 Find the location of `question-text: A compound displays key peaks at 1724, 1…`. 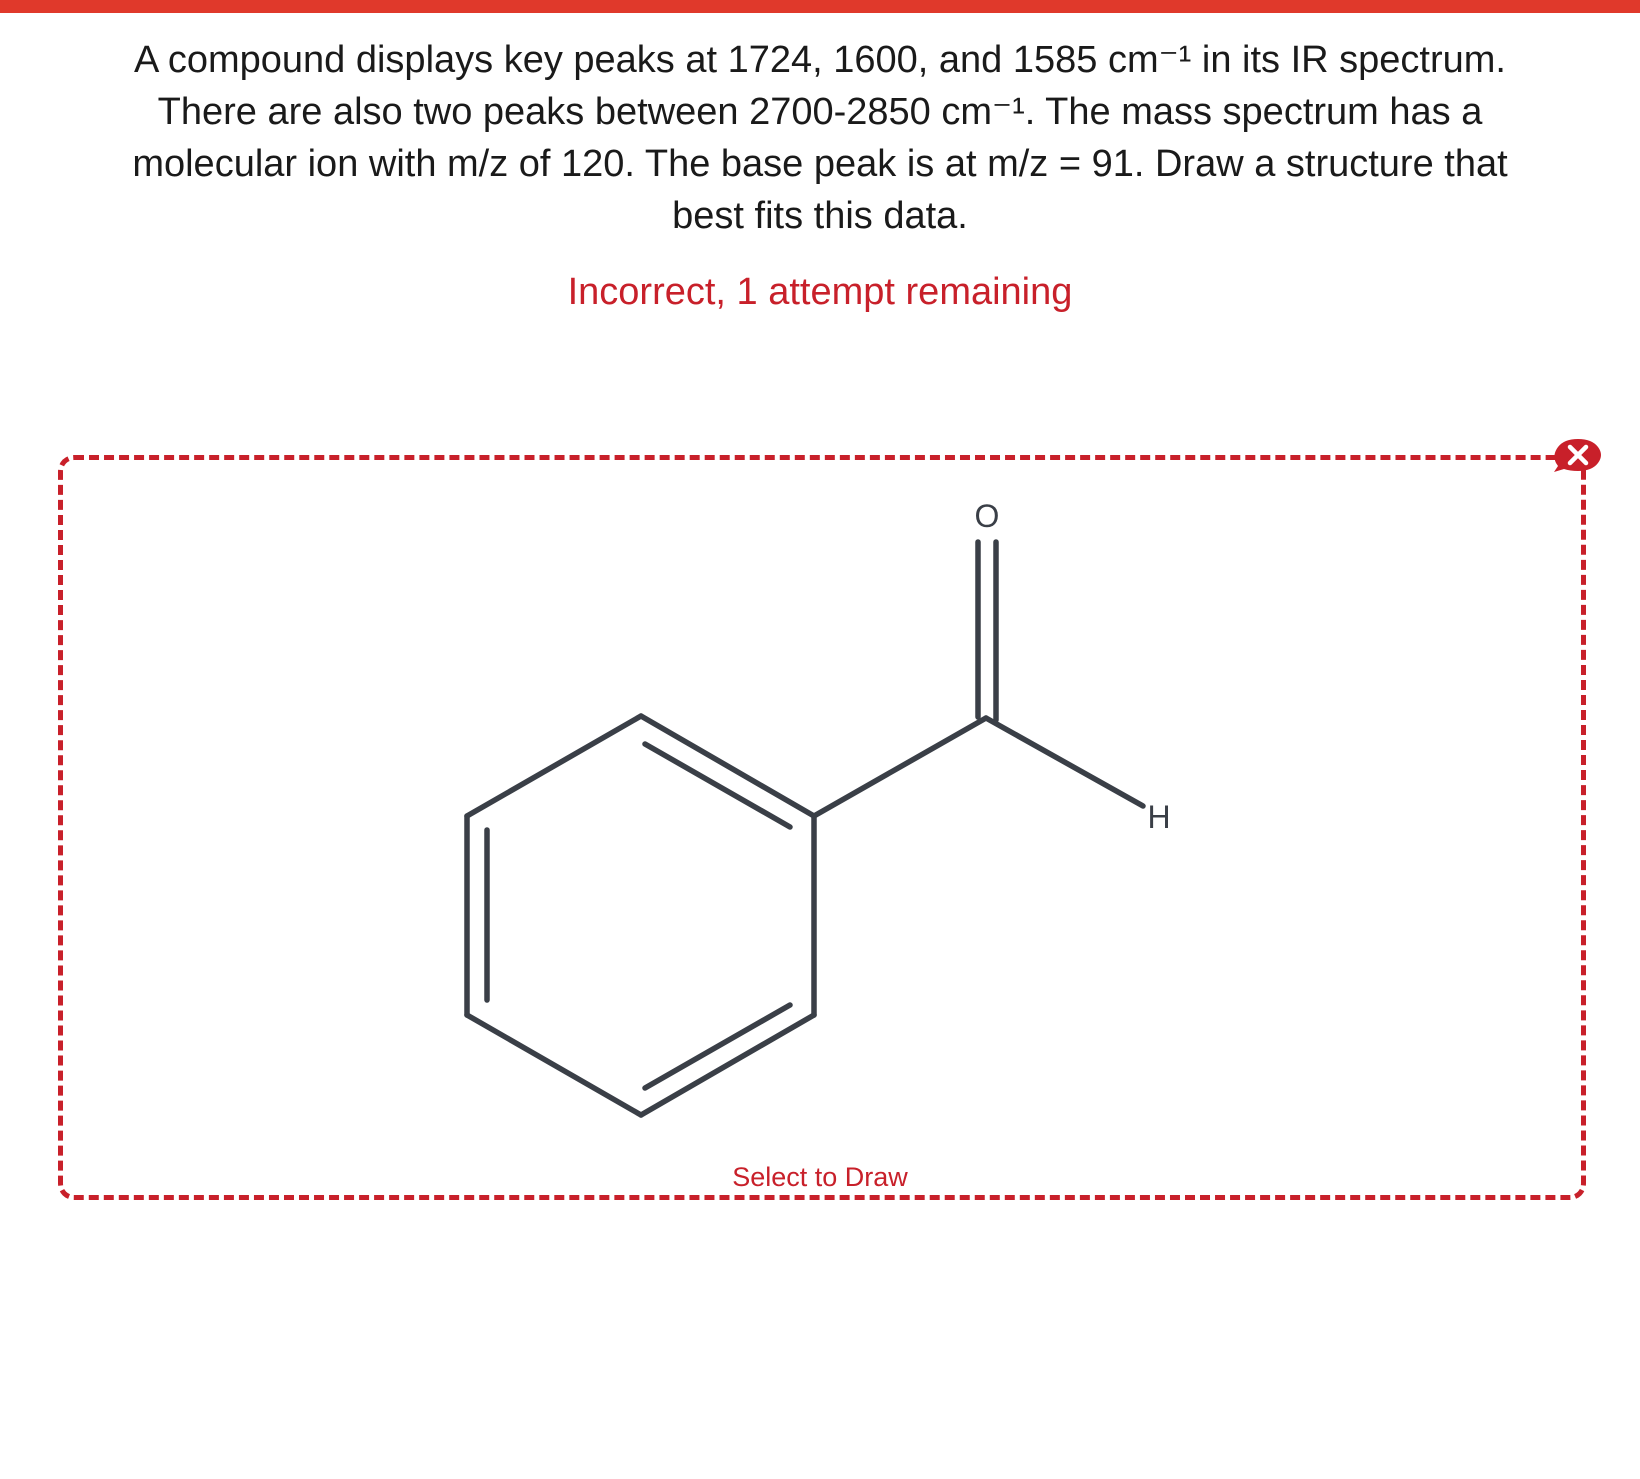

question-text: A compound displays key peaks at 1724, 1… is located at coordinates (820, 138).